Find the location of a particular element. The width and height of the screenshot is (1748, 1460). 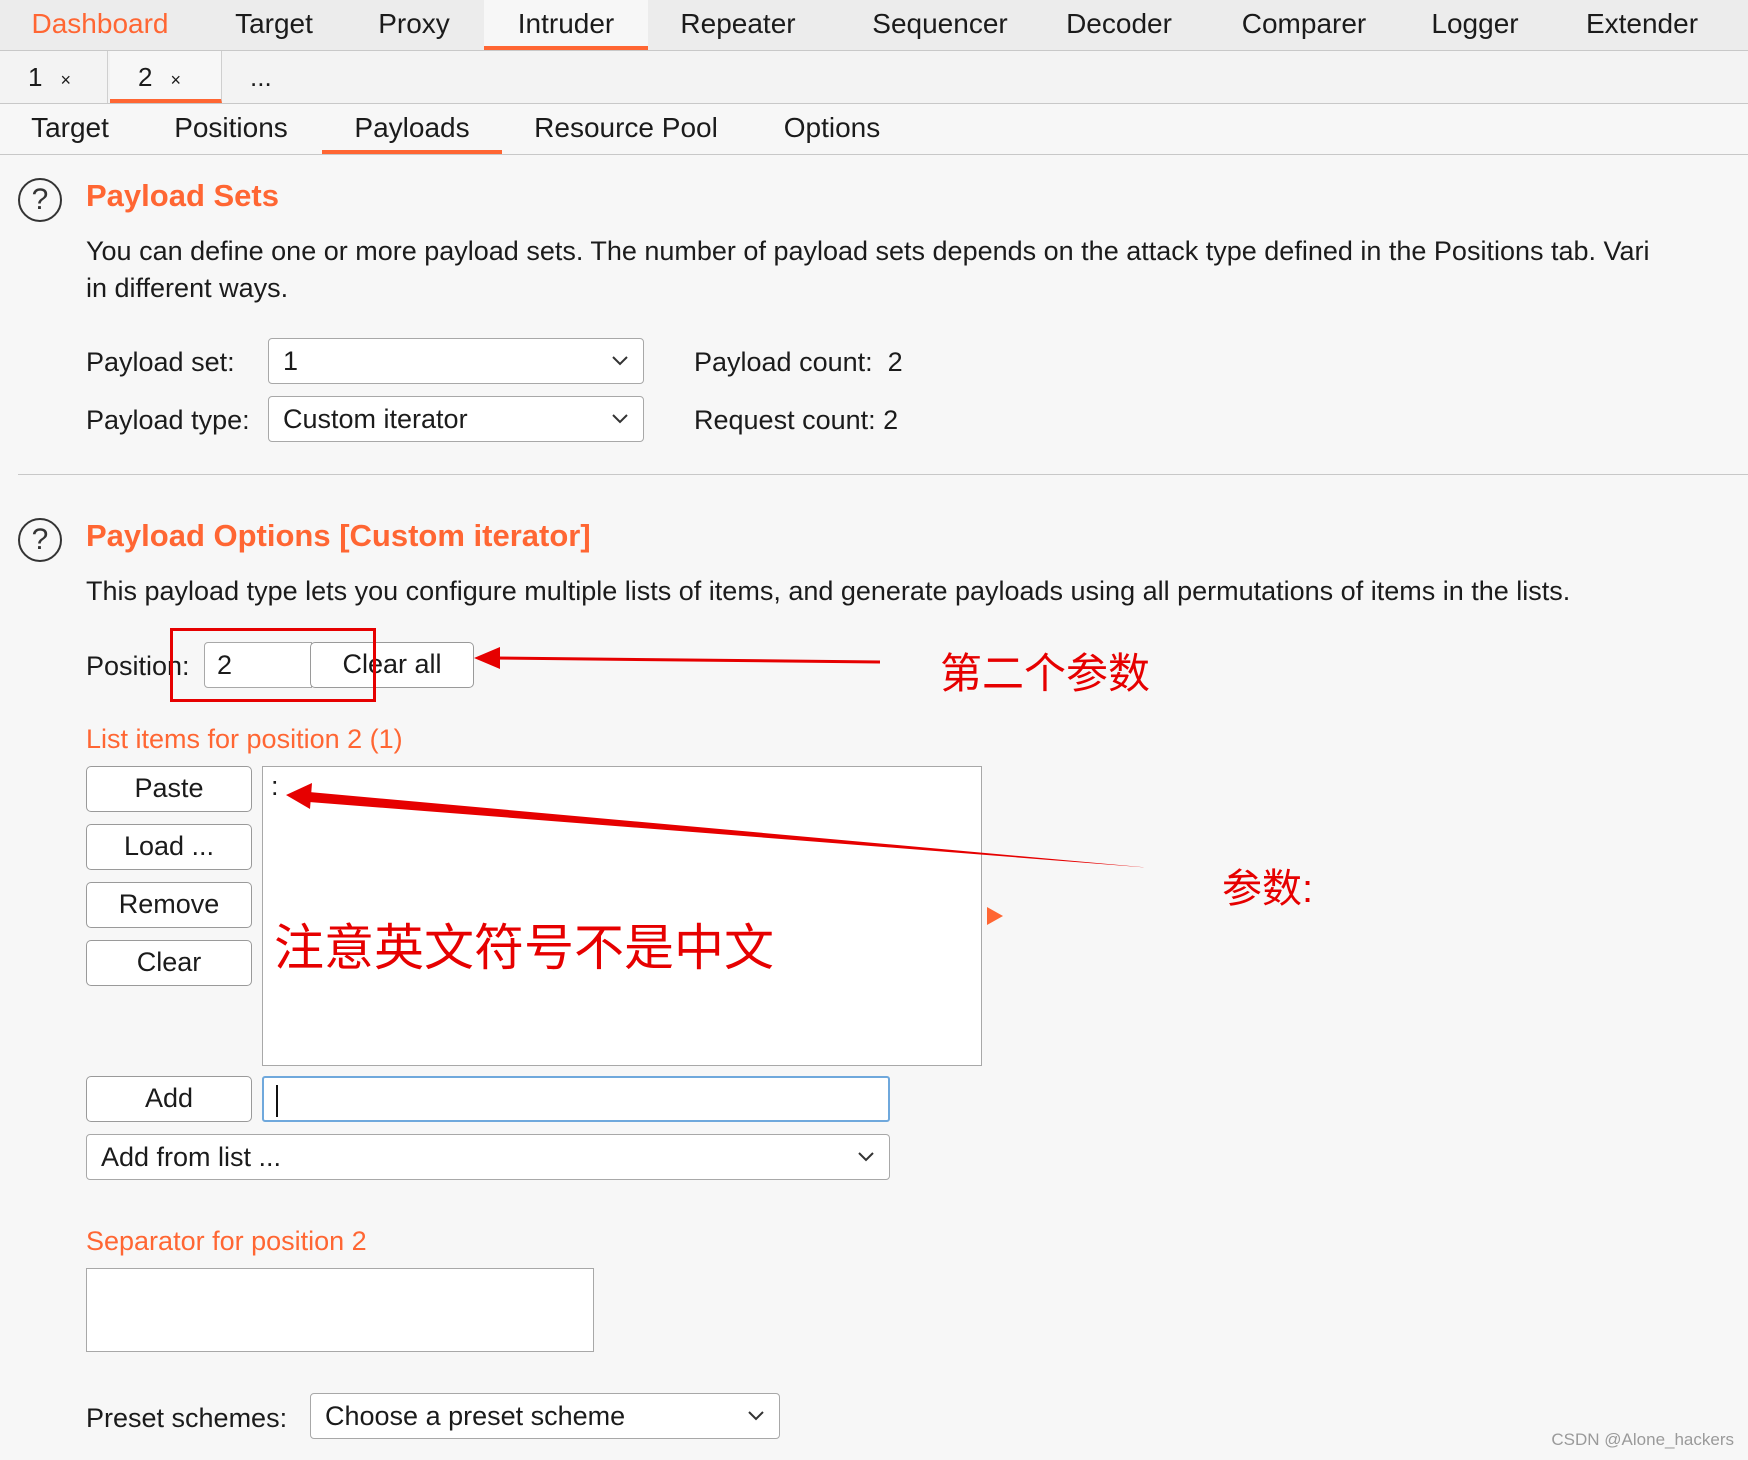

annotation-note: 注意英文符号不是中文 is located at coordinates (524, 948).